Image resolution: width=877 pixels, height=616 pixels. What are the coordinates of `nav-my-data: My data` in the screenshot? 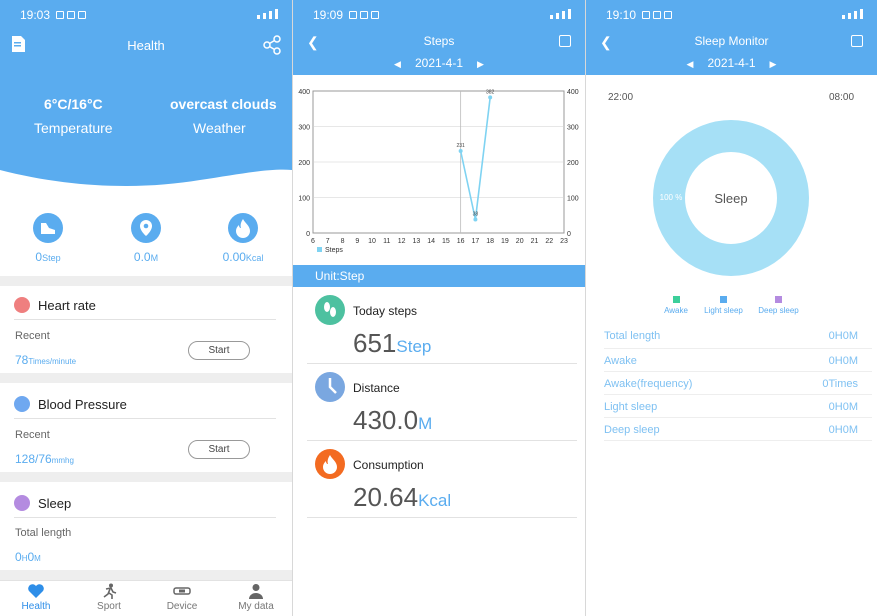 It's located at (256, 597).